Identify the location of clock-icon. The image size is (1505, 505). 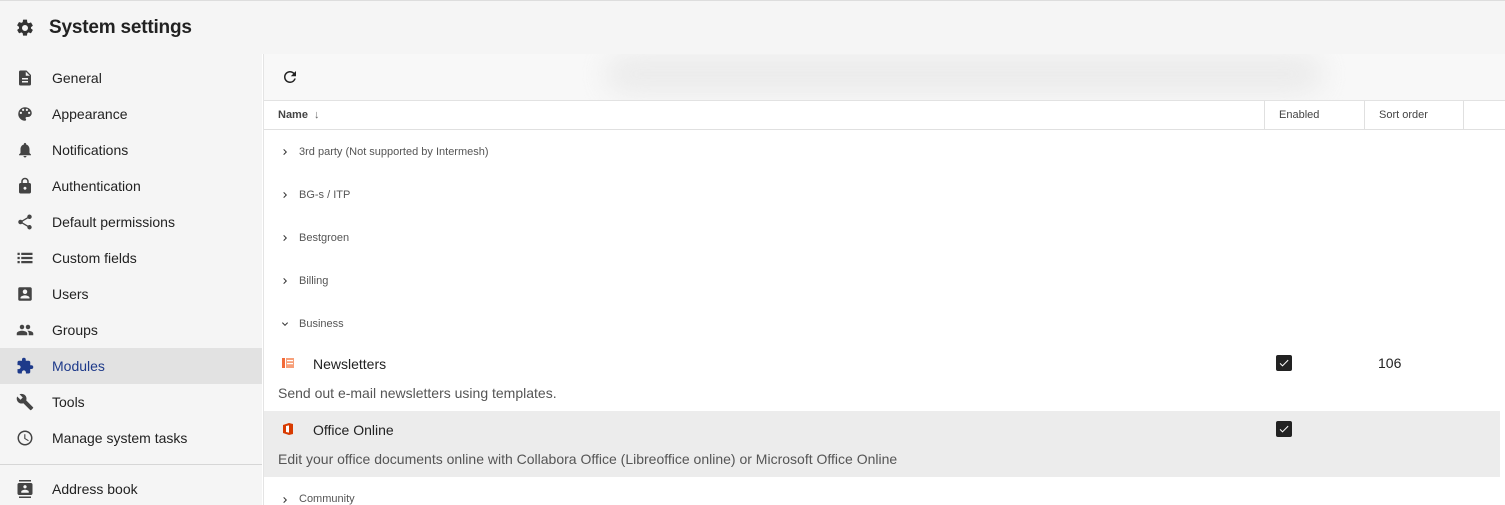
(25, 438).